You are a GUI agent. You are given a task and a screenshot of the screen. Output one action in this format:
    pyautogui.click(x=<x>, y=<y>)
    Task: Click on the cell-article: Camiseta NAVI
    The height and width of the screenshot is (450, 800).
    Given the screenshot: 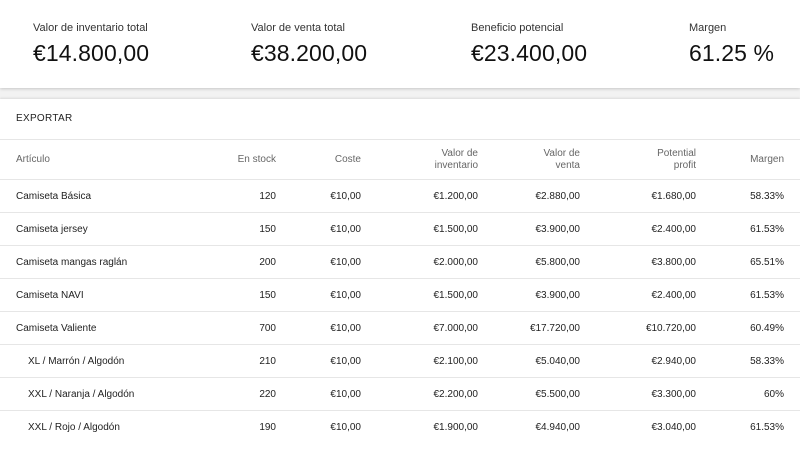 What is the action you would take?
    pyautogui.click(x=98, y=295)
    